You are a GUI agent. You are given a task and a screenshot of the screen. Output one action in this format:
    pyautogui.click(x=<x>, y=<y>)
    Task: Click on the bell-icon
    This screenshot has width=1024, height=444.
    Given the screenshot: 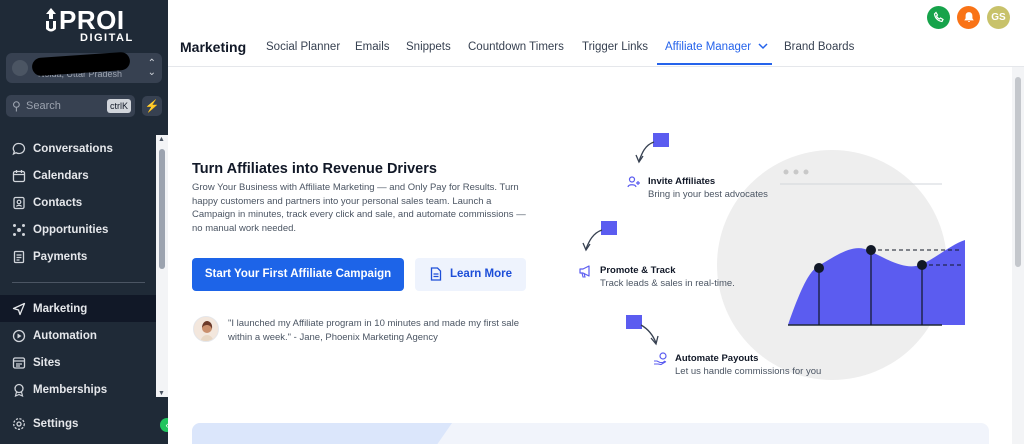 What is the action you would take?
    pyautogui.click(x=968, y=17)
    